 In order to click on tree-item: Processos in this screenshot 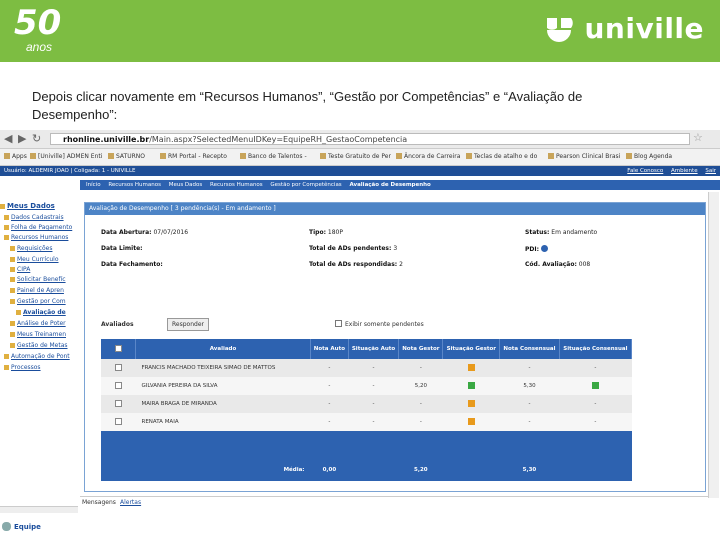, I will do `click(43, 367)`.